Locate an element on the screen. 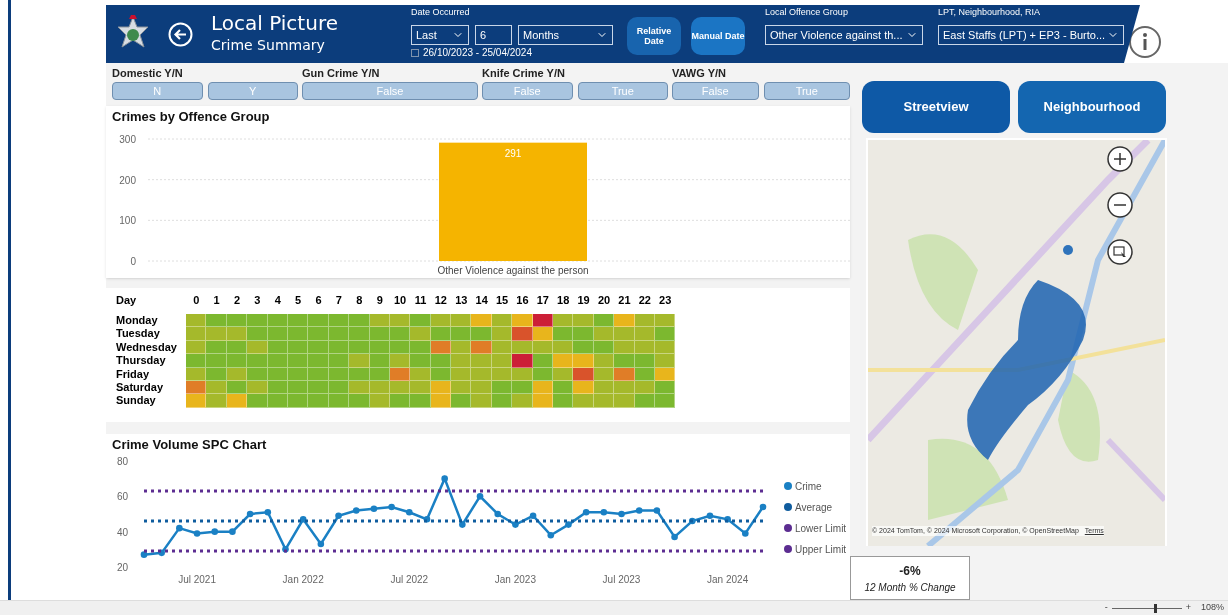 The width and height of the screenshot is (1228, 615). legend-label: Average is located at coordinates (814, 507).